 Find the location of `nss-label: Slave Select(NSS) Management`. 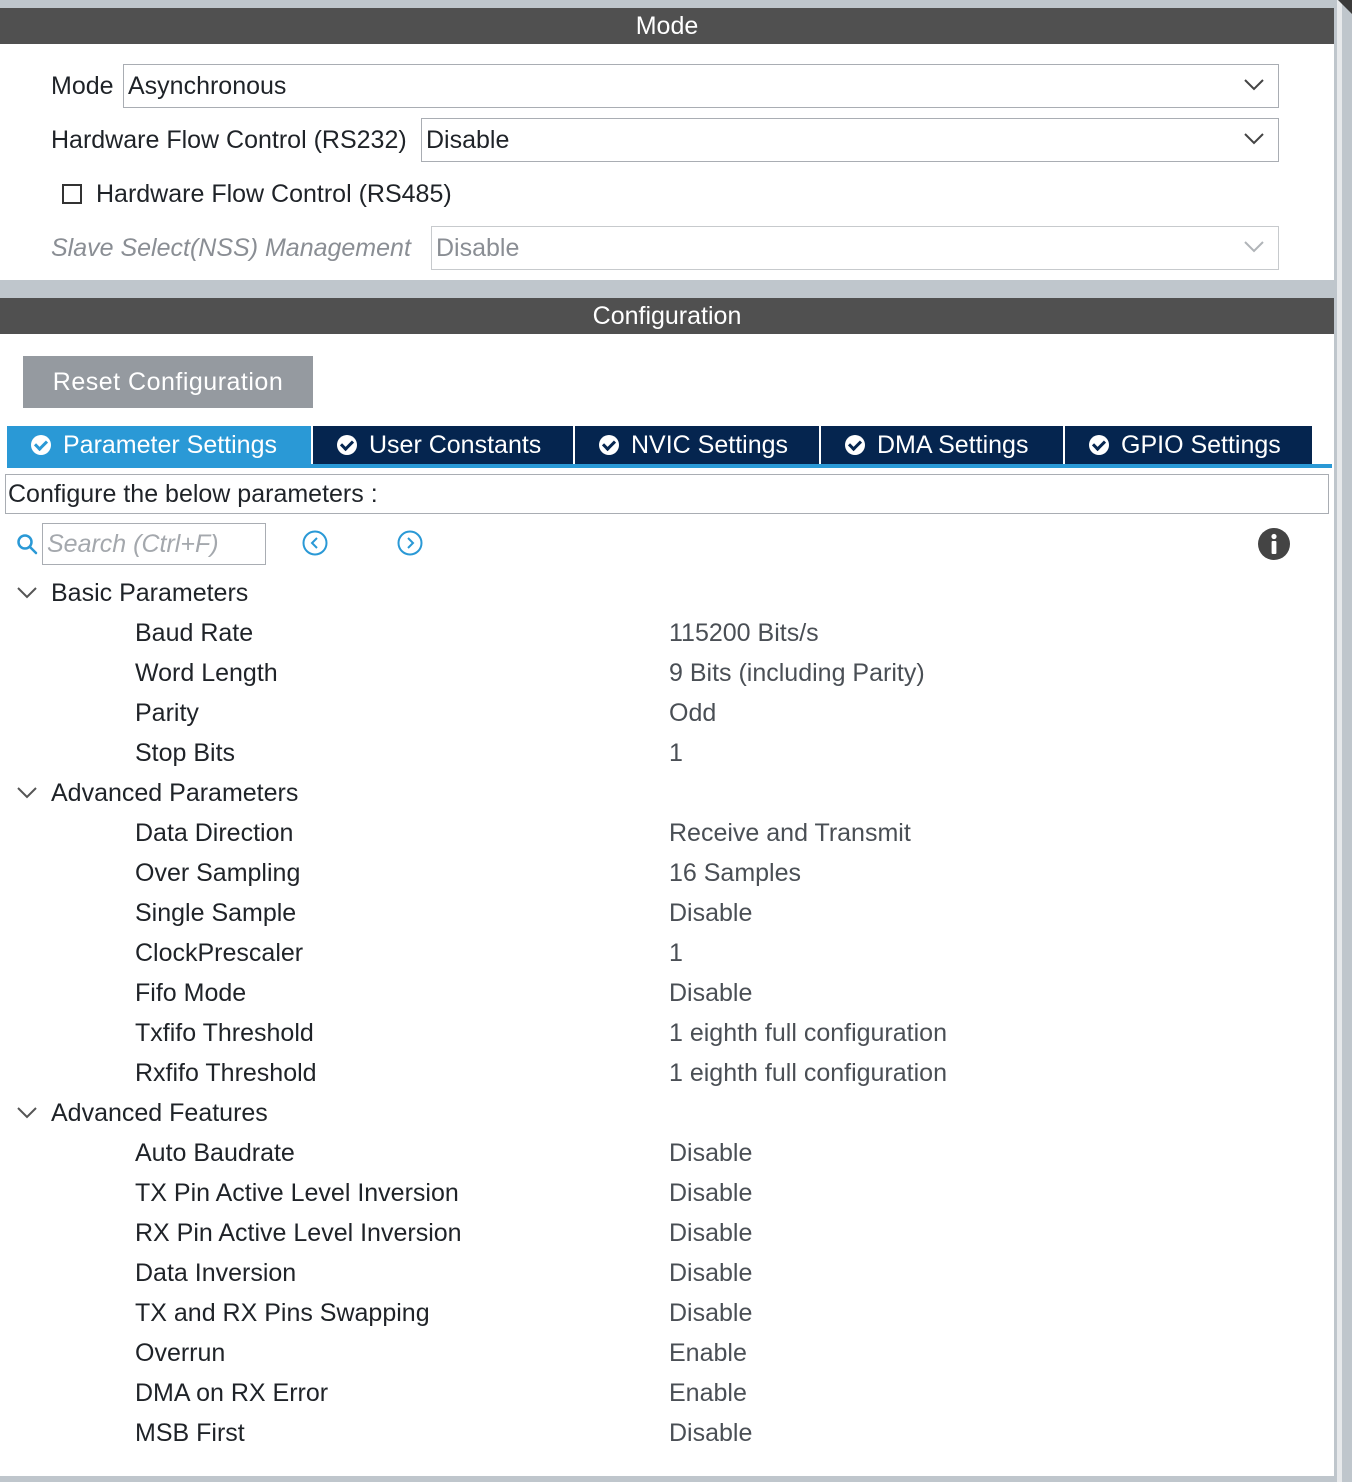

nss-label: Slave Select(NSS) Management is located at coordinates (231, 247).